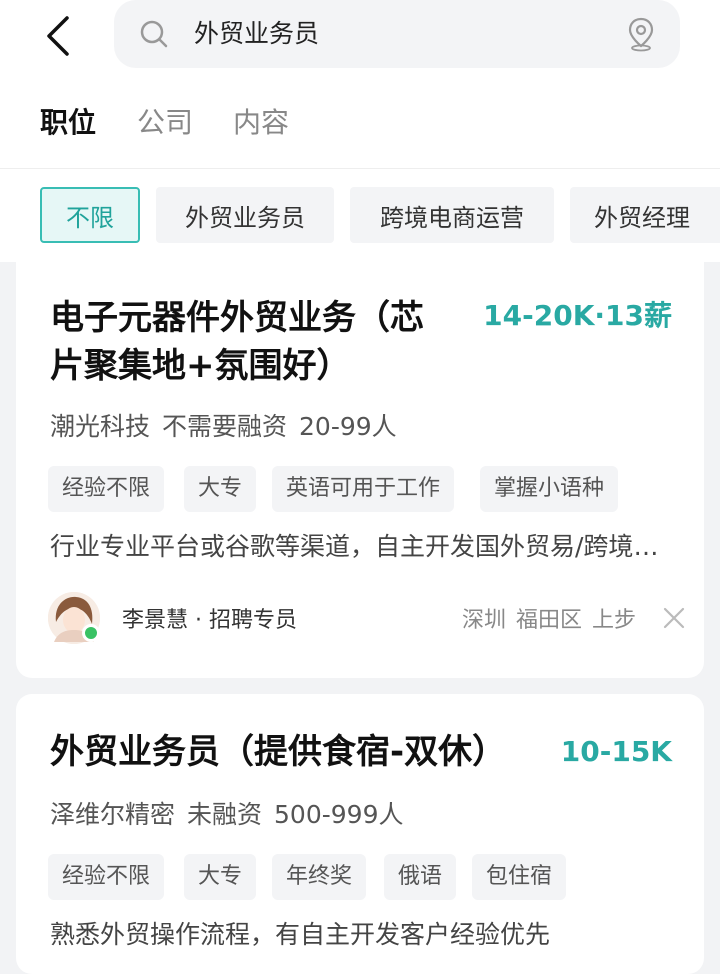 The width and height of the screenshot is (720, 974). What do you see at coordinates (452, 215) in the screenshot?
I see `filter-chip-cross-border-ecommerce: 跨境电商运营` at bounding box center [452, 215].